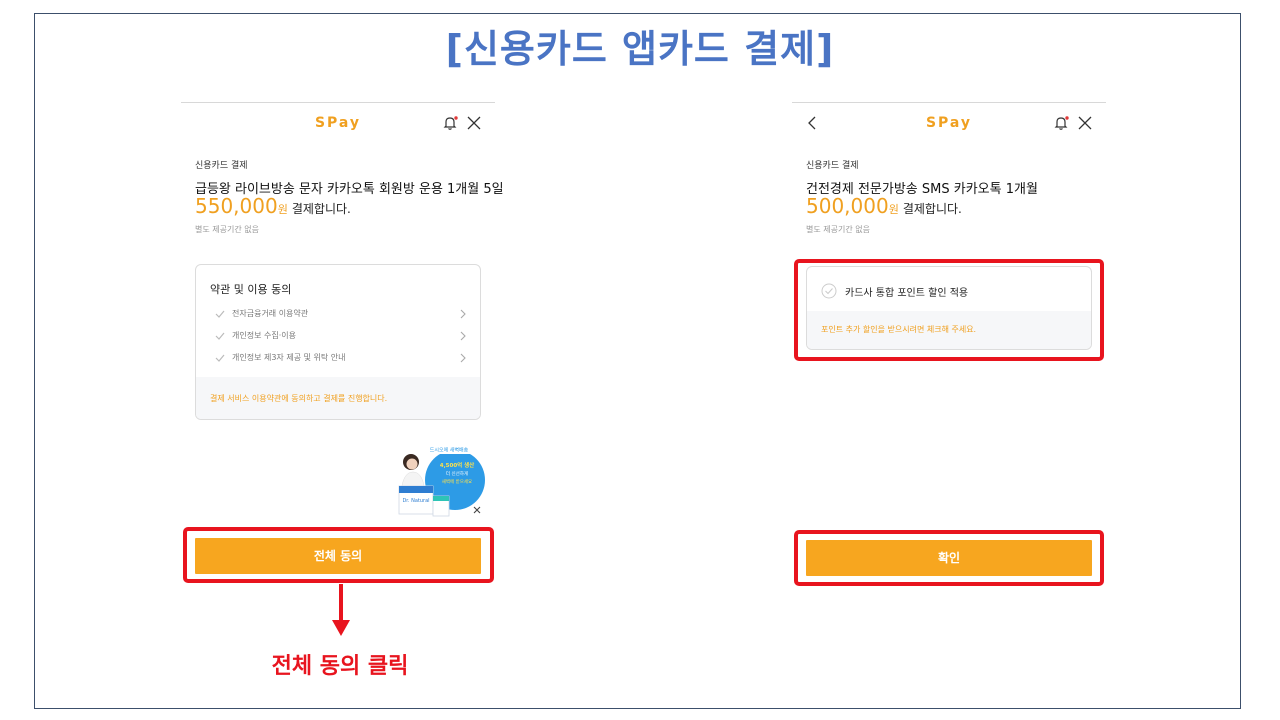 The height and width of the screenshot is (720, 1280). I want to click on ad-badge: 드시오에 새벽배송, so click(449, 450).